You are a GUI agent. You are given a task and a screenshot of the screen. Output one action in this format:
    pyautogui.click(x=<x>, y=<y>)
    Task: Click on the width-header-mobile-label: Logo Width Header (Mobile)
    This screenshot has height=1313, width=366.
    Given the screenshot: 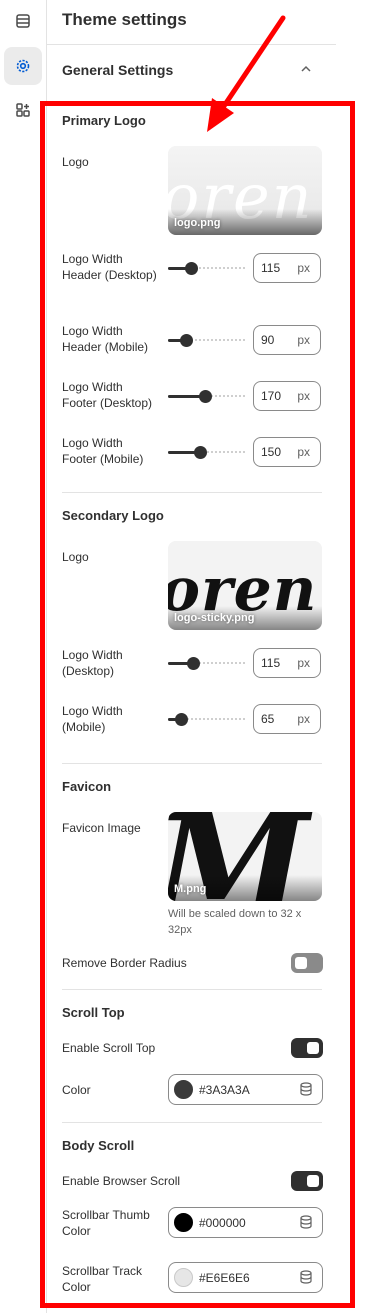 What is the action you would take?
    pyautogui.click(x=105, y=339)
    